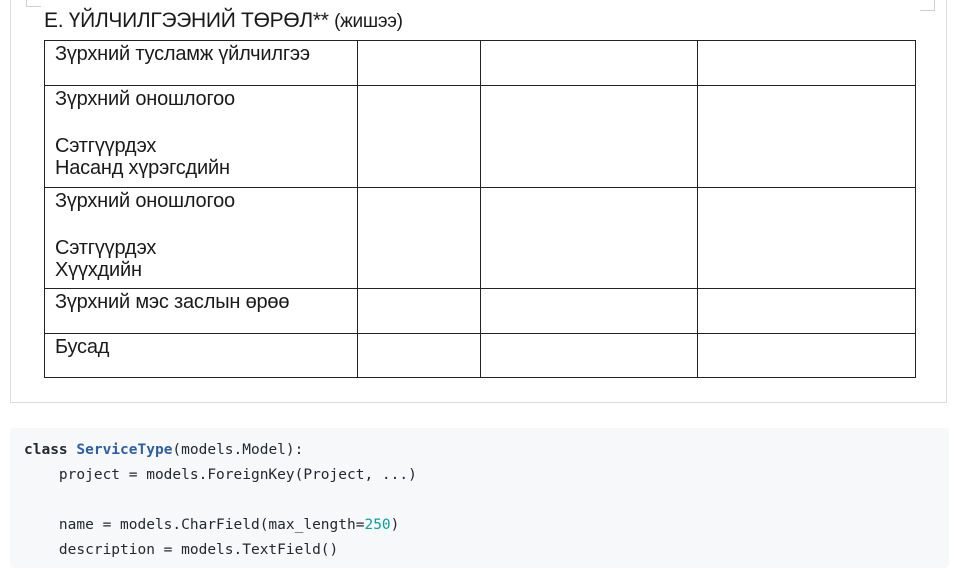 This screenshot has height=583, width=965. What do you see at coordinates (486, 450) in the screenshot?
I see `code-line: class ServiceType(models.Model):` at bounding box center [486, 450].